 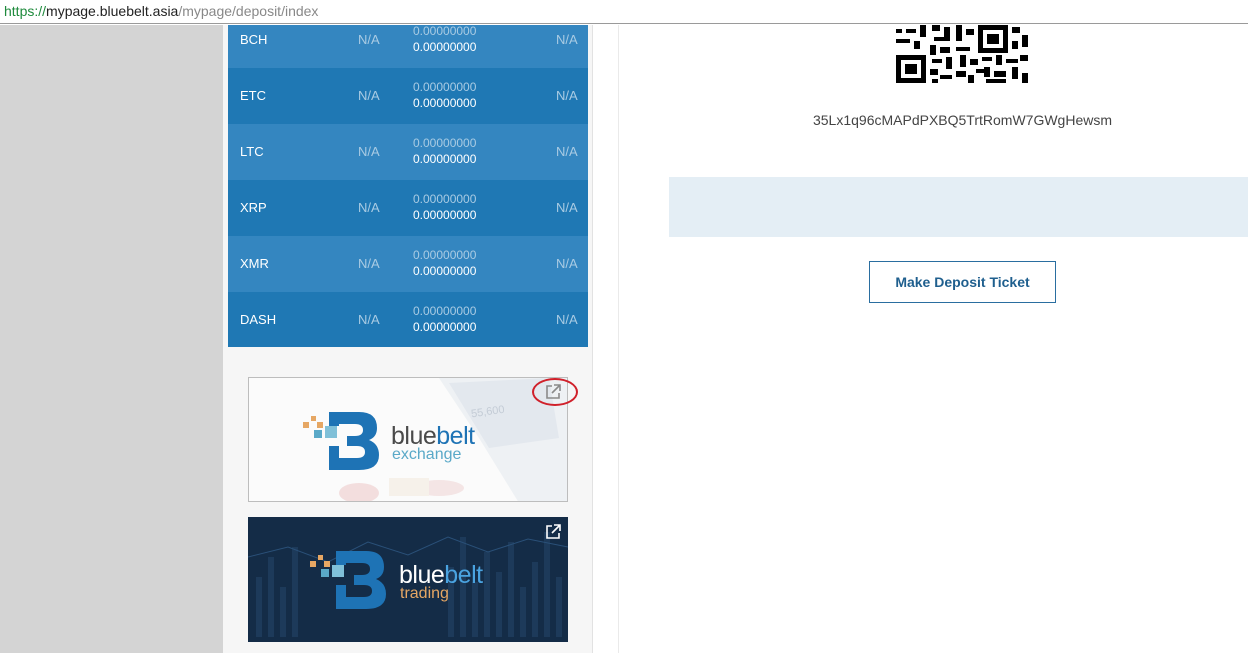 I want to click on table-row: BCH N/A 0.00000000 0.00000000 N/A, so click(x=408, y=46).